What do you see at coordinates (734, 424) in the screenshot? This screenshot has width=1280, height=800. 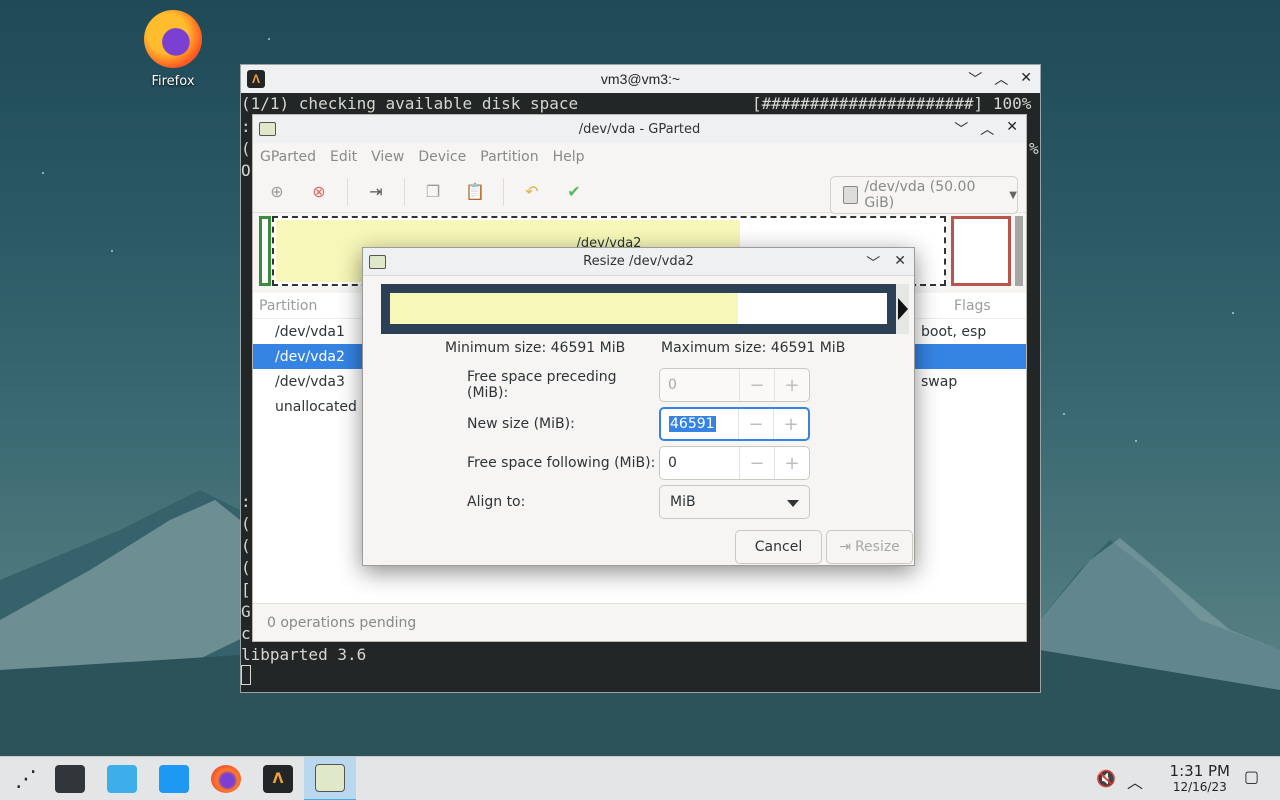 I see `new-size-field: 46591 − +` at bounding box center [734, 424].